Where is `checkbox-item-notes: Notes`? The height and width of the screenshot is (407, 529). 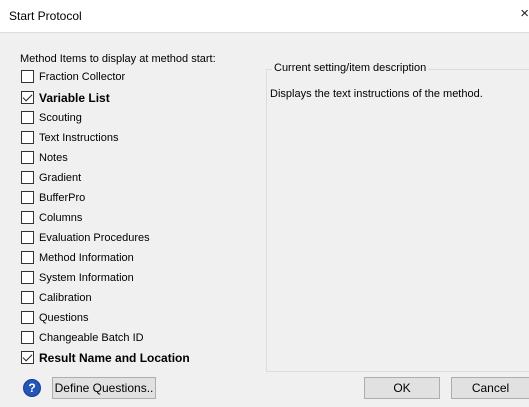
checkbox-item-notes: Notes is located at coordinates (44, 157).